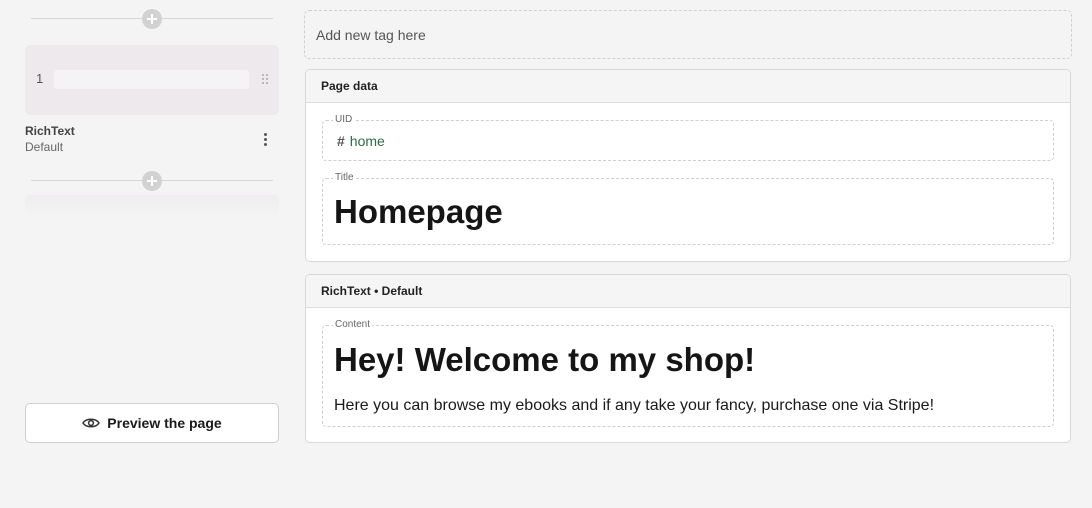  I want to click on preview-page-label: Preview the page, so click(164, 423).